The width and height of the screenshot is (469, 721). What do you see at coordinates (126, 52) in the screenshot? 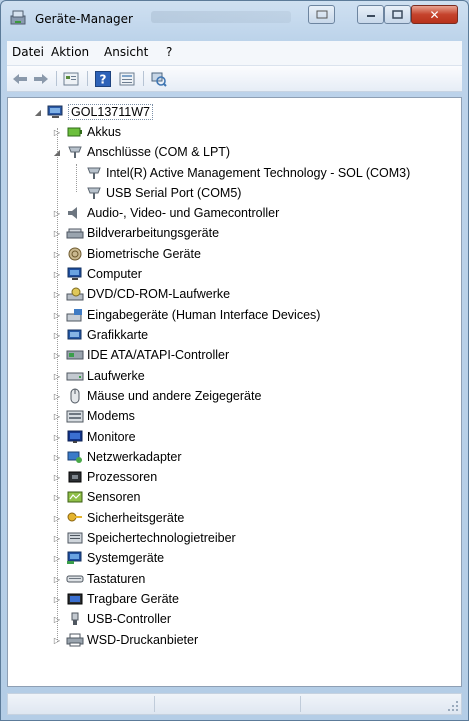
I see `menu-ansicht: Ansicht` at bounding box center [126, 52].